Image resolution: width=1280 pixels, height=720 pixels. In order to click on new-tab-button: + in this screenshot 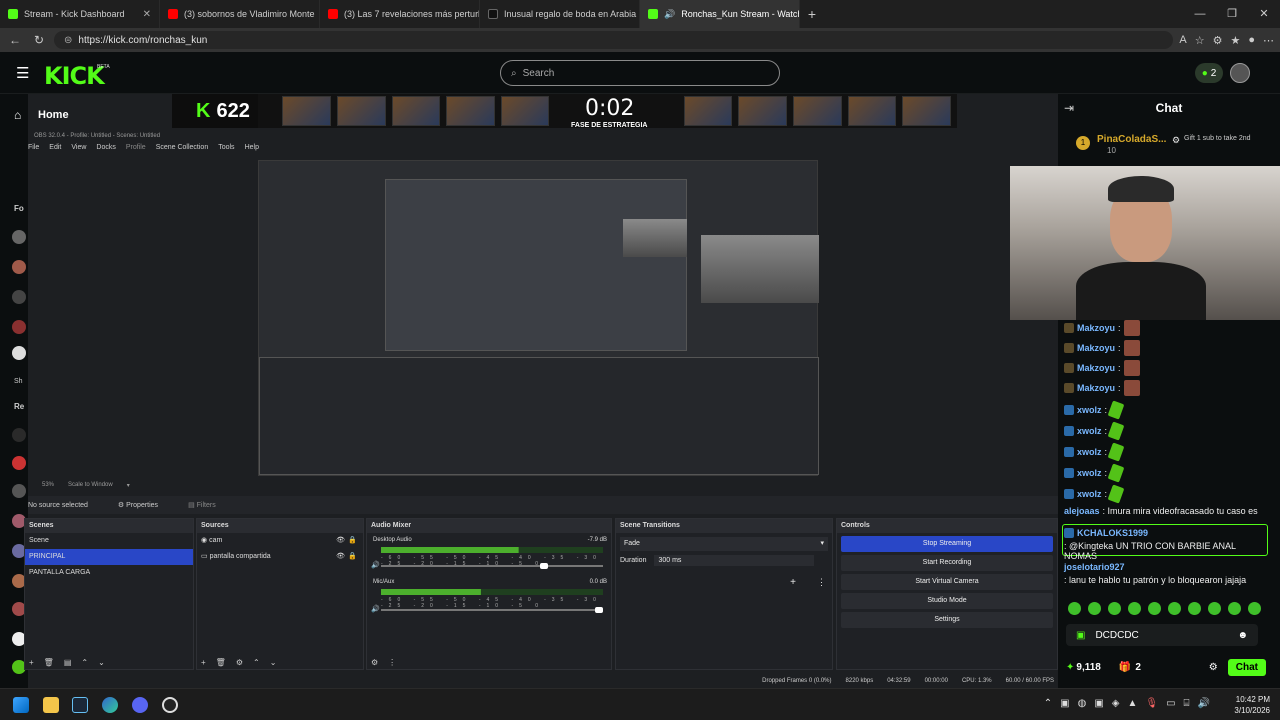, I will do `click(812, 14)`.